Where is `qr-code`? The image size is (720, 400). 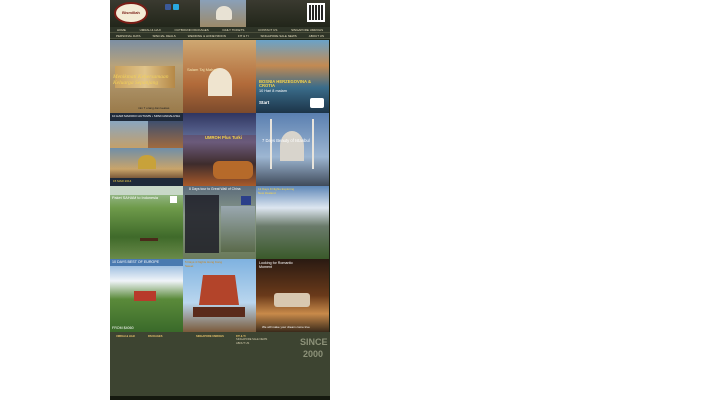 qr-code is located at coordinates (316, 12).